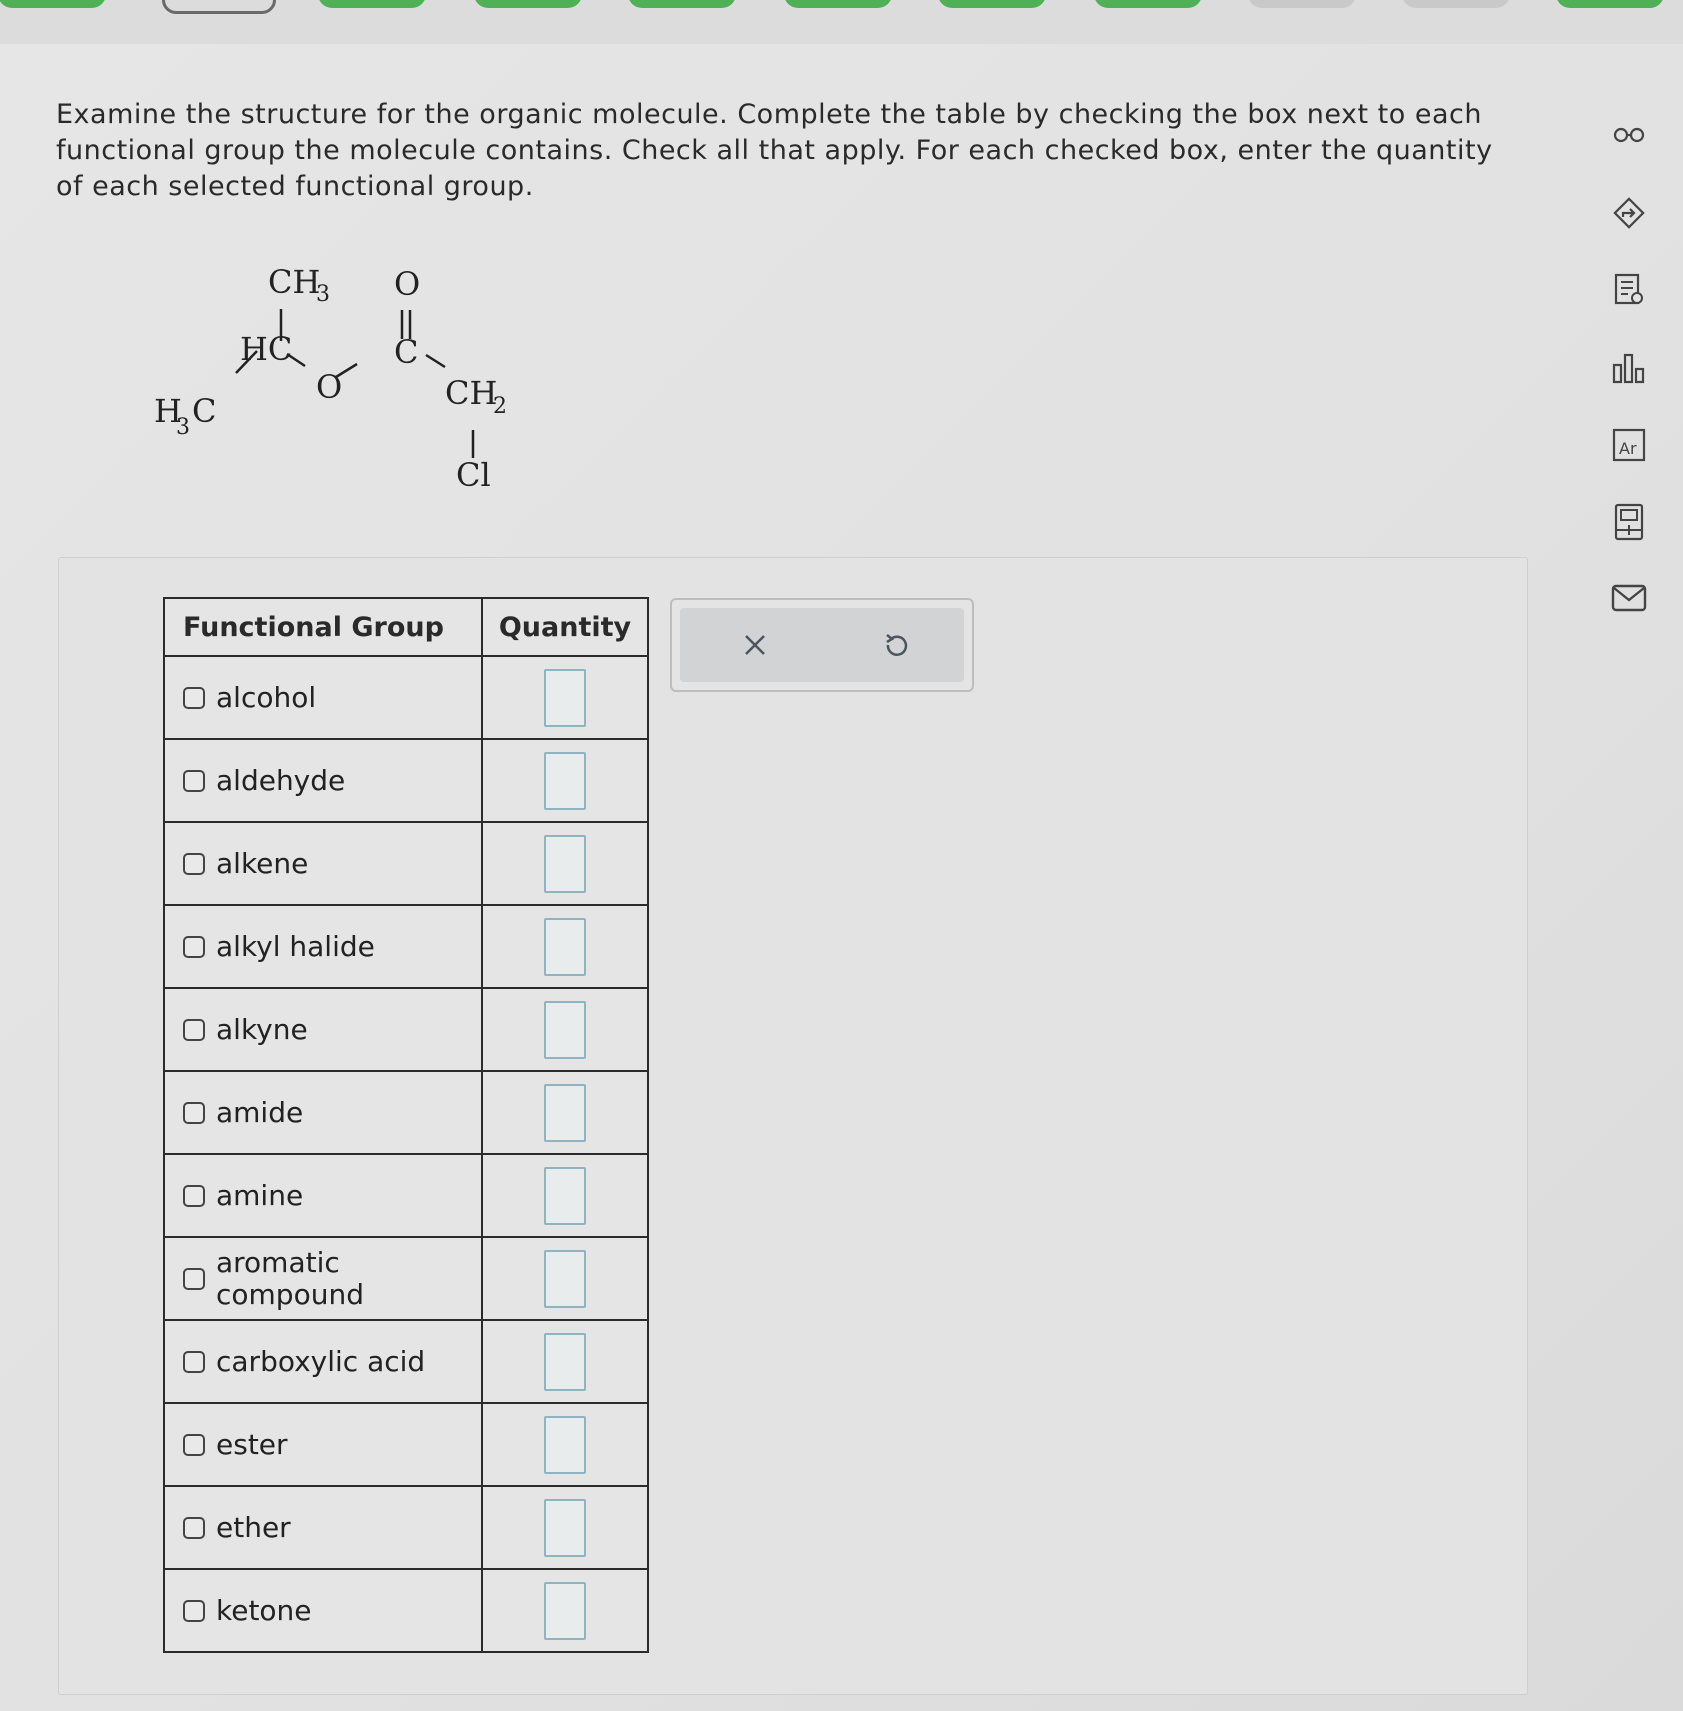 The height and width of the screenshot is (1711, 1683). What do you see at coordinates (332, 1029) in the screenshot?
I see `functional-group-option: alkyne` at bounding box center [332, 1029].